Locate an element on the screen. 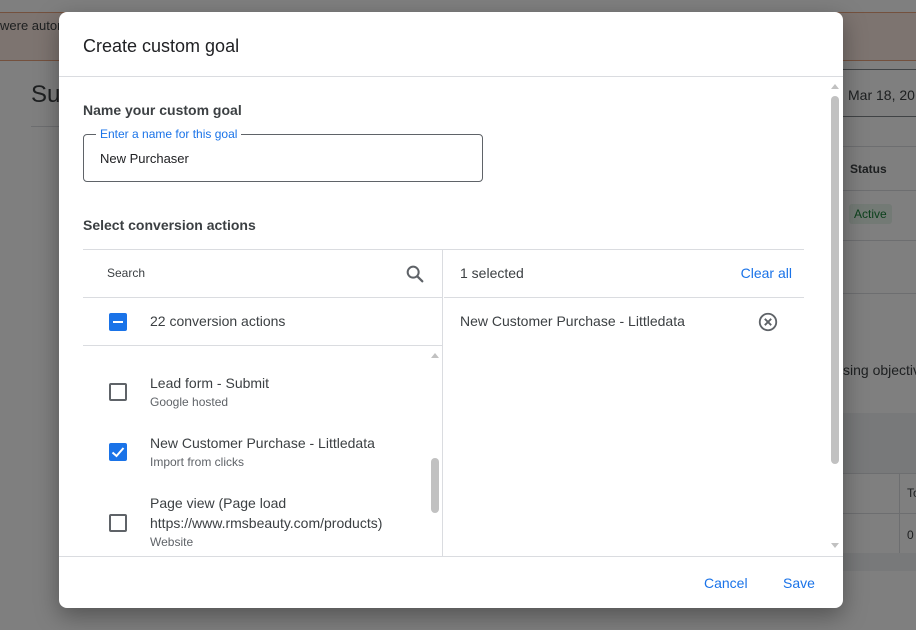 This screenshot has width=916, height=630. selected-header: 1 selected Clear all is located at coordinates (624, 274).